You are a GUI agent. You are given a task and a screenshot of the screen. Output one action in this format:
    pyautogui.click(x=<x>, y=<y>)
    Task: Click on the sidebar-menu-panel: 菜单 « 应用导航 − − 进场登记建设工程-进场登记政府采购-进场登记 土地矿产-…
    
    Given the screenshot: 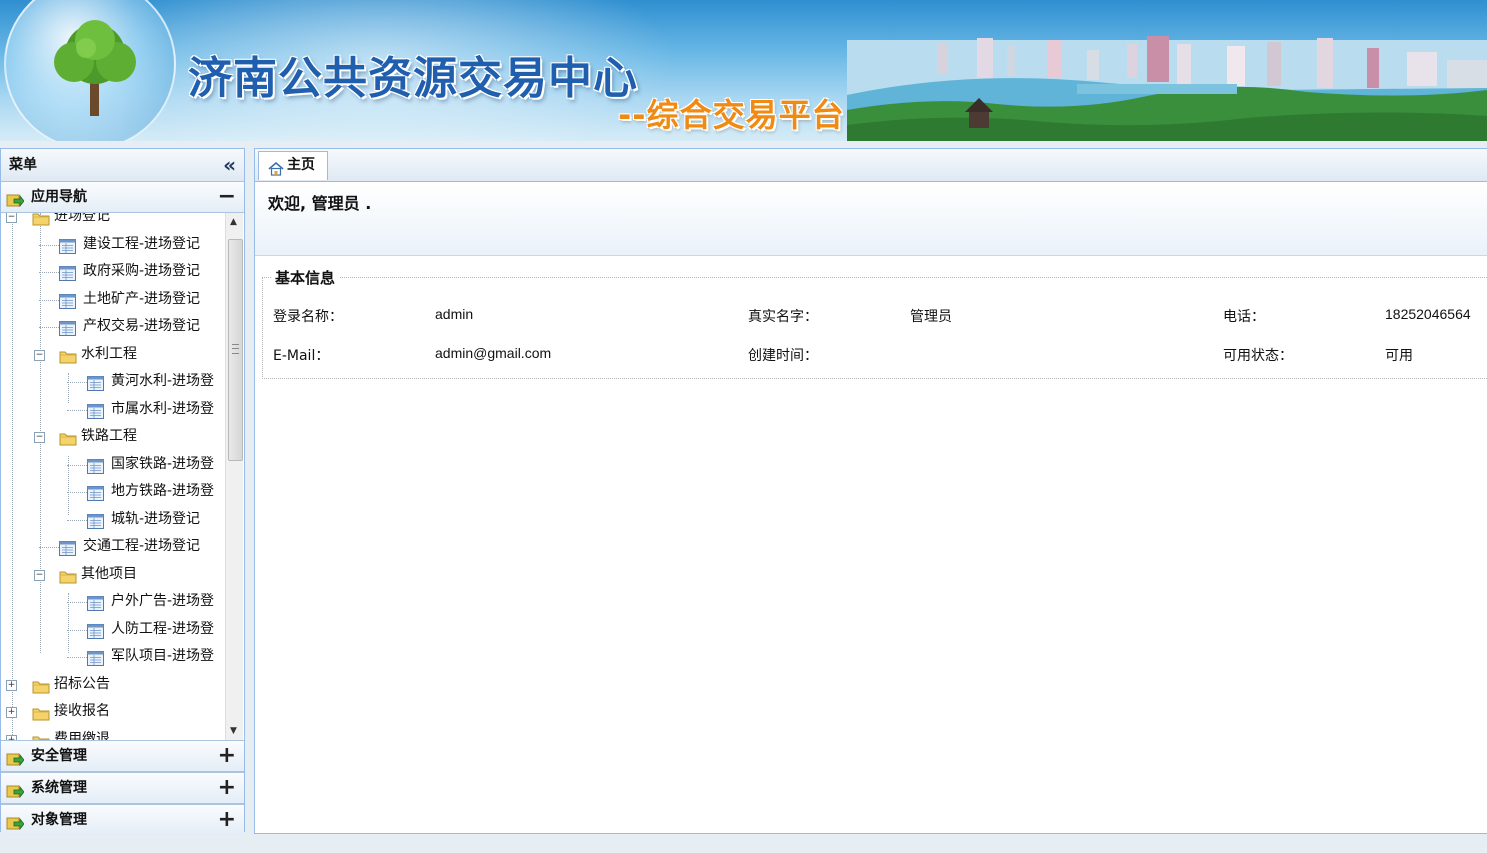 What is the action you would take?
    pyautogui.click(x=122, y=492)
    